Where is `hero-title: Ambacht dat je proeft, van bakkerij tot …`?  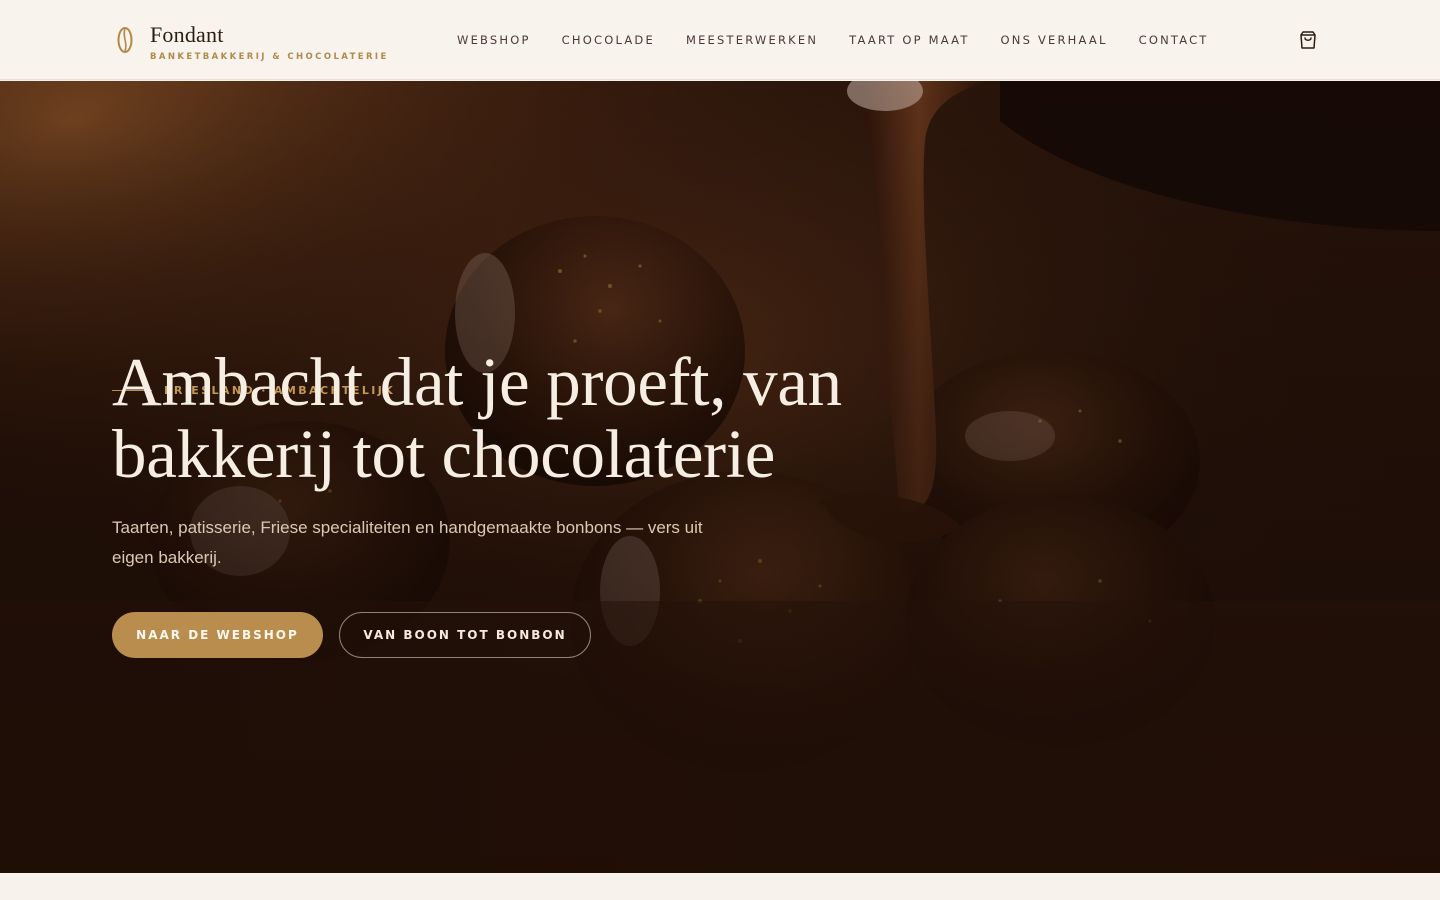
hero-title: Ambacht dat je proeft, van bakkerij tot … is located at coordinates (512, 418).